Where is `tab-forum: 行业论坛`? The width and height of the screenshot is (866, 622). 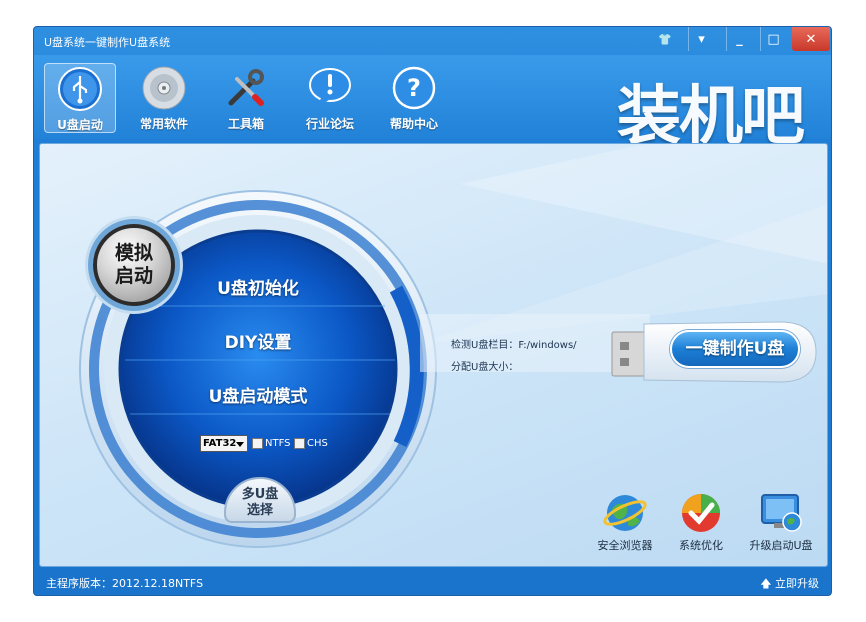 tab-forum: 行业论坛 is located at coordinates (330, 98).